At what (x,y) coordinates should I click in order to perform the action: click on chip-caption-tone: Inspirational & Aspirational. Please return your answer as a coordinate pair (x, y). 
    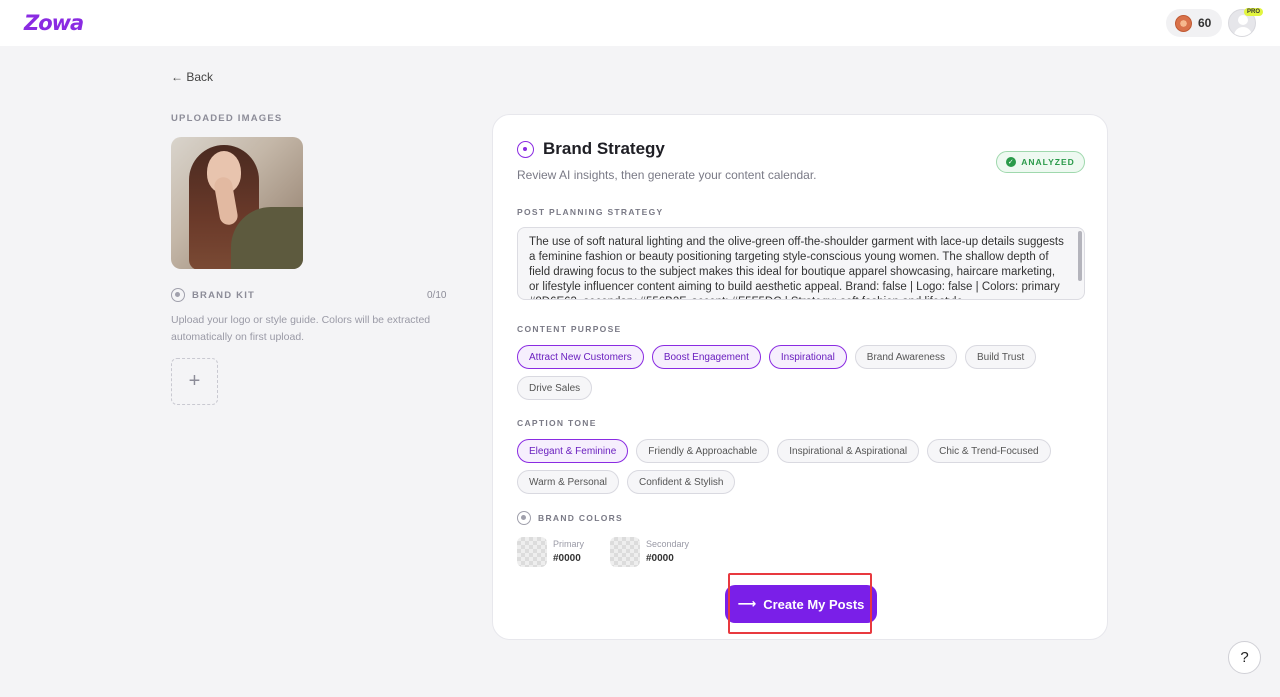
    Looking at the image, I should click on (848, 451).